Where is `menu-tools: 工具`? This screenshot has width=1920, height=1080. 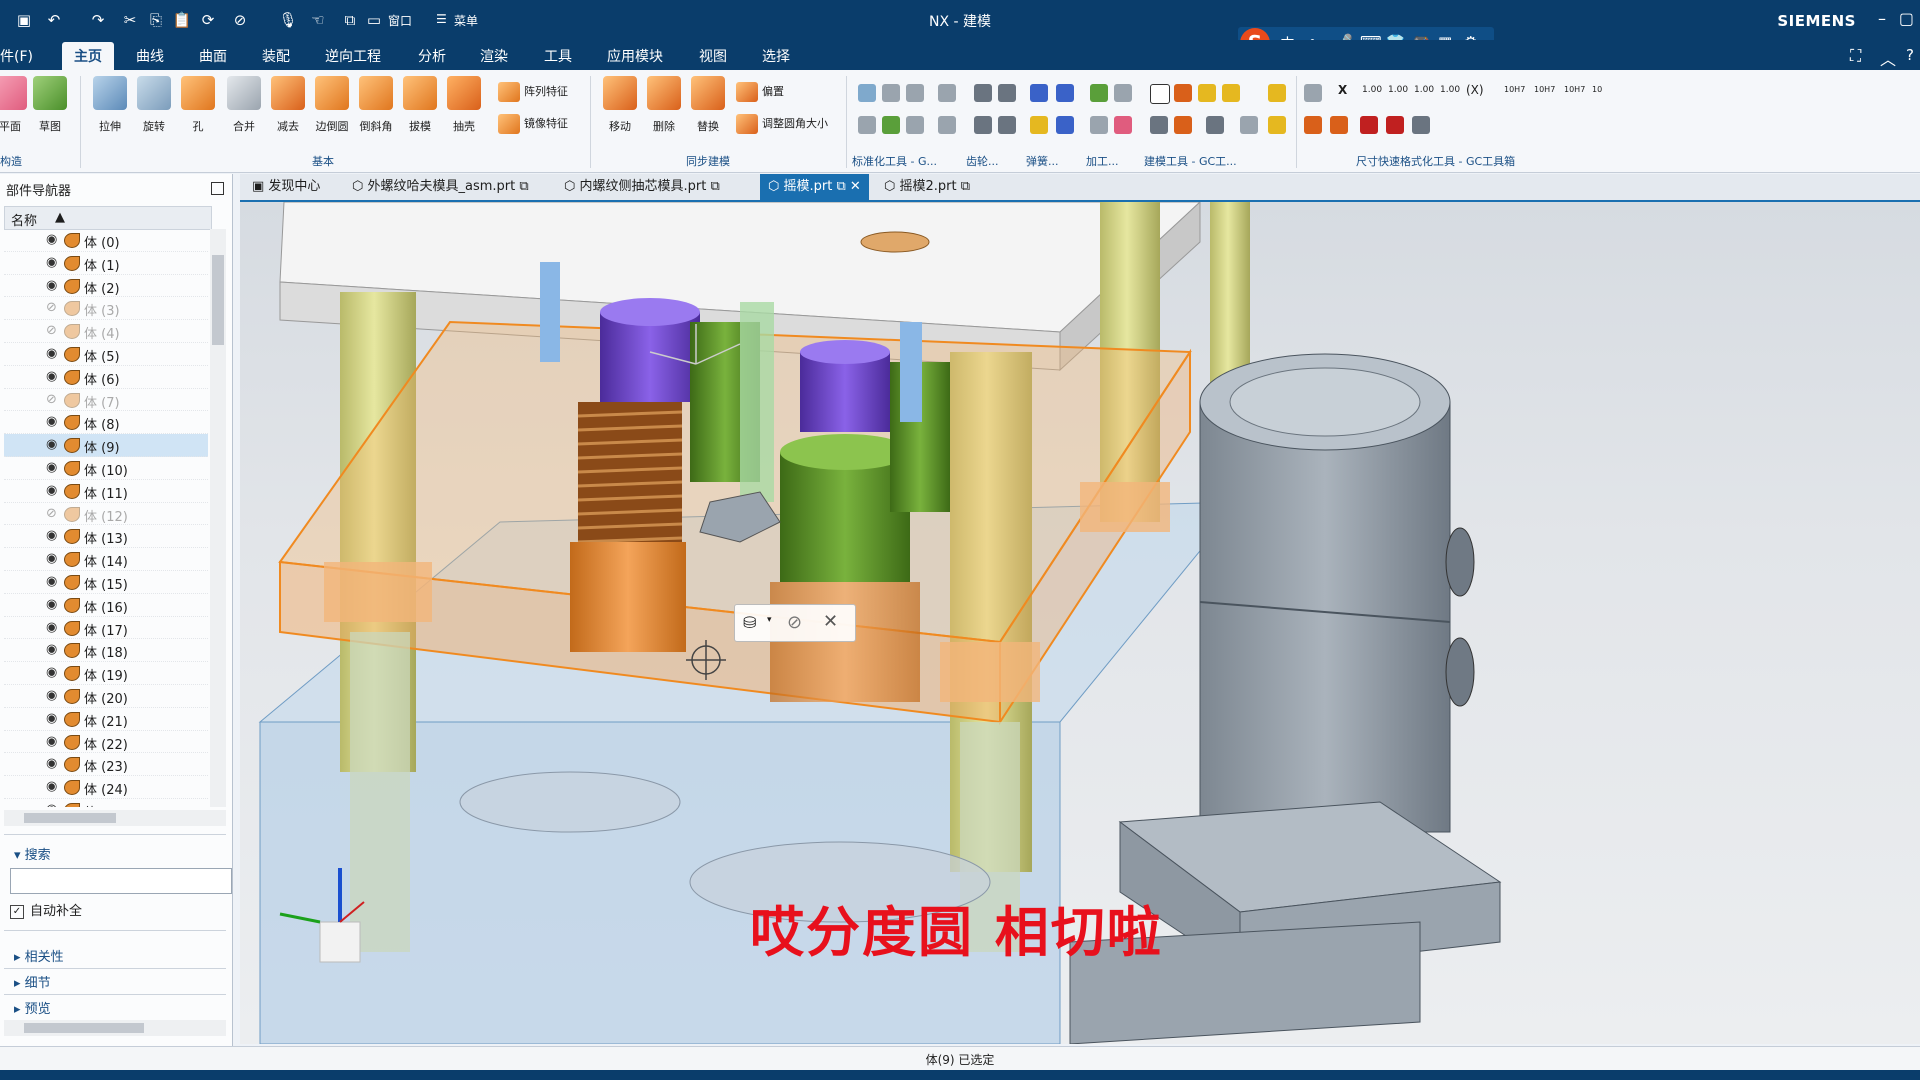
menu-tools: 工具 is located at coordinates (558, 56).